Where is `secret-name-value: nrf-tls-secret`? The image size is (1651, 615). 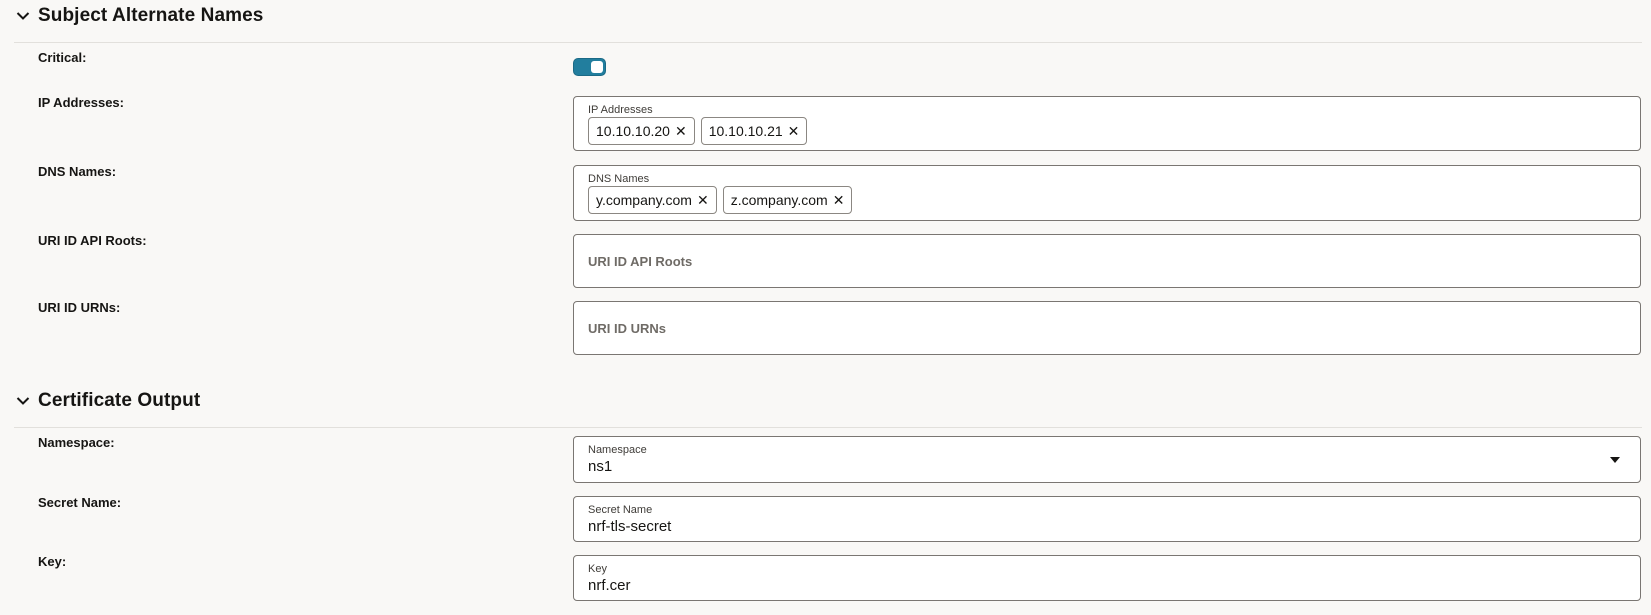 secret-name-value: nrf-tls-secret is located at coordinates (630, 526).